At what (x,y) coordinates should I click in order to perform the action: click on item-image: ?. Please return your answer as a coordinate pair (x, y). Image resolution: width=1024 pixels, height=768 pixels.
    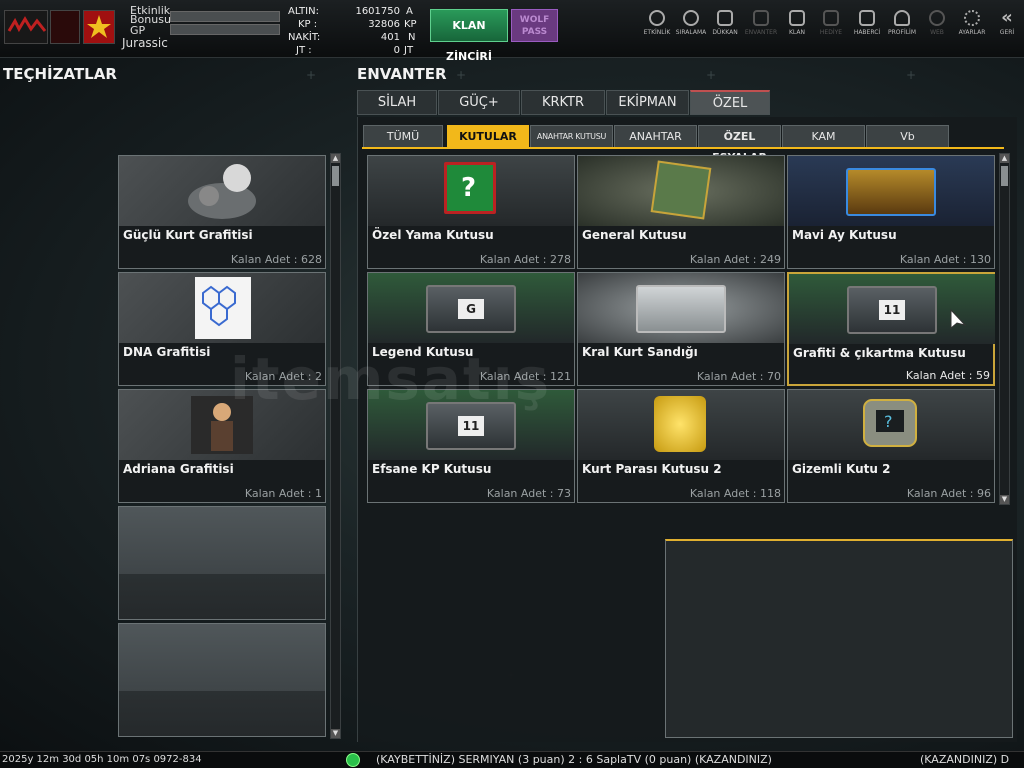
    Looking at the image, I should click on (471, 191).